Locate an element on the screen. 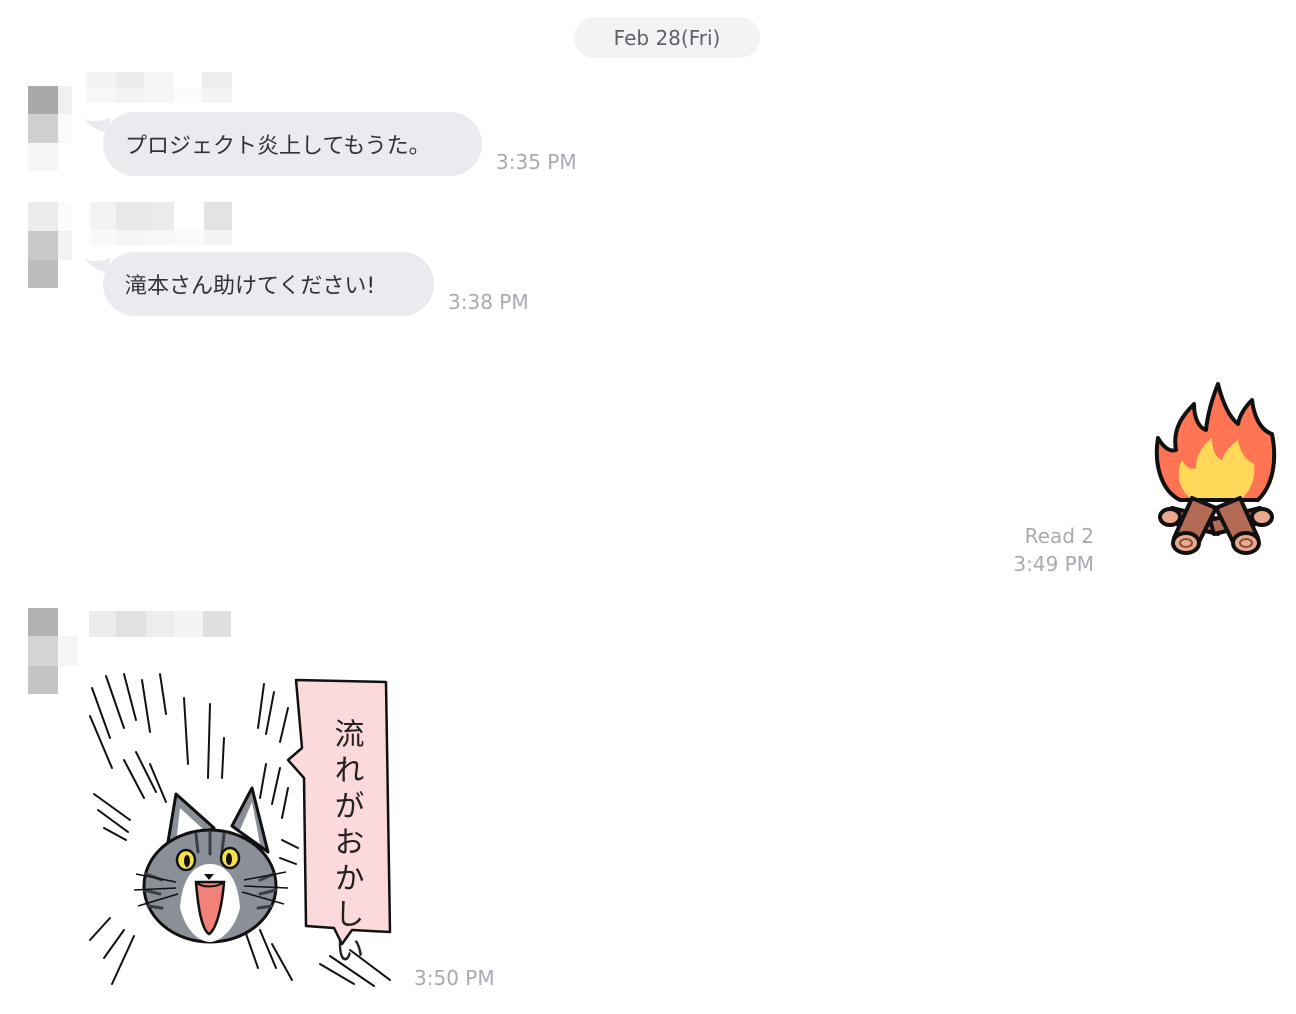  date-label: Feb 28(Fri) is located at coordinates (667, 37).